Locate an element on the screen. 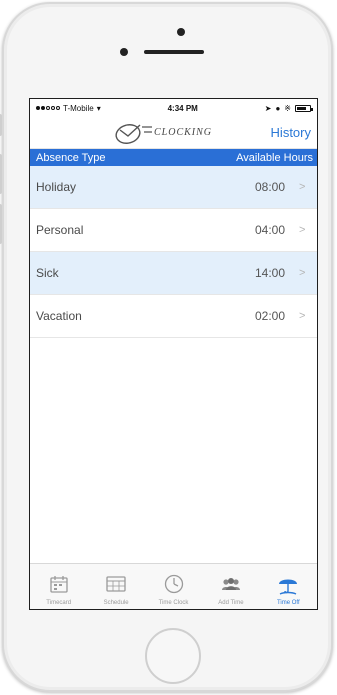 The image size is (337, 695). tab-label: Time Off is located at coordinates (288, 603).